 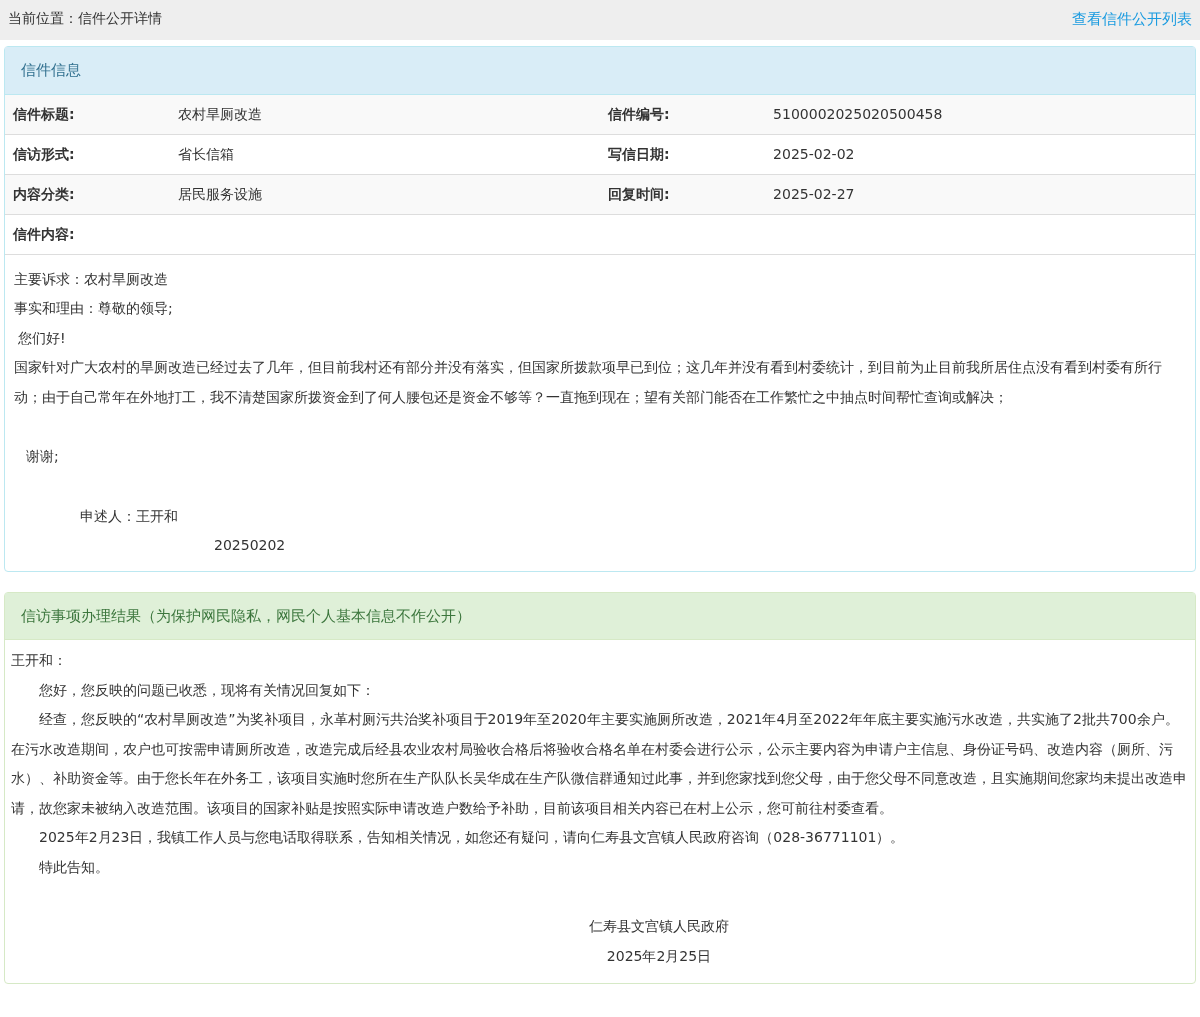 I want to click on reply-text: 经查，您反映的“农村旱厕改造”为奖补项目，永革村厕污共治奖补项目于2019年至2020年主要实施厕所改造，2021年4月至2022年年底主要实施污水改造，共实施了2批共700余户。在污水改造期间，农户也可按需申请厕所改造，改造完成后经县农业农村局验收合格后将验收合格名单在村委会进行公示，公示主要内容为申请户主信息、身份证号码、改造内容（厕所、污水）、补助资金等。由于您长年在外务工，该项目实施时您所在生产队队长吴华成在生产队微信群通知过此事，并到您家找到您父母，由于您父母不同意改造，且实施期间您家均未提出改造申请，故您家未被纳入改造范围。该项目的国家补贴是按照实际申请改造户数给予补助，目前该项目相关内容已在村上公示，您可前往村委查看。, so click(x=599, y=764).